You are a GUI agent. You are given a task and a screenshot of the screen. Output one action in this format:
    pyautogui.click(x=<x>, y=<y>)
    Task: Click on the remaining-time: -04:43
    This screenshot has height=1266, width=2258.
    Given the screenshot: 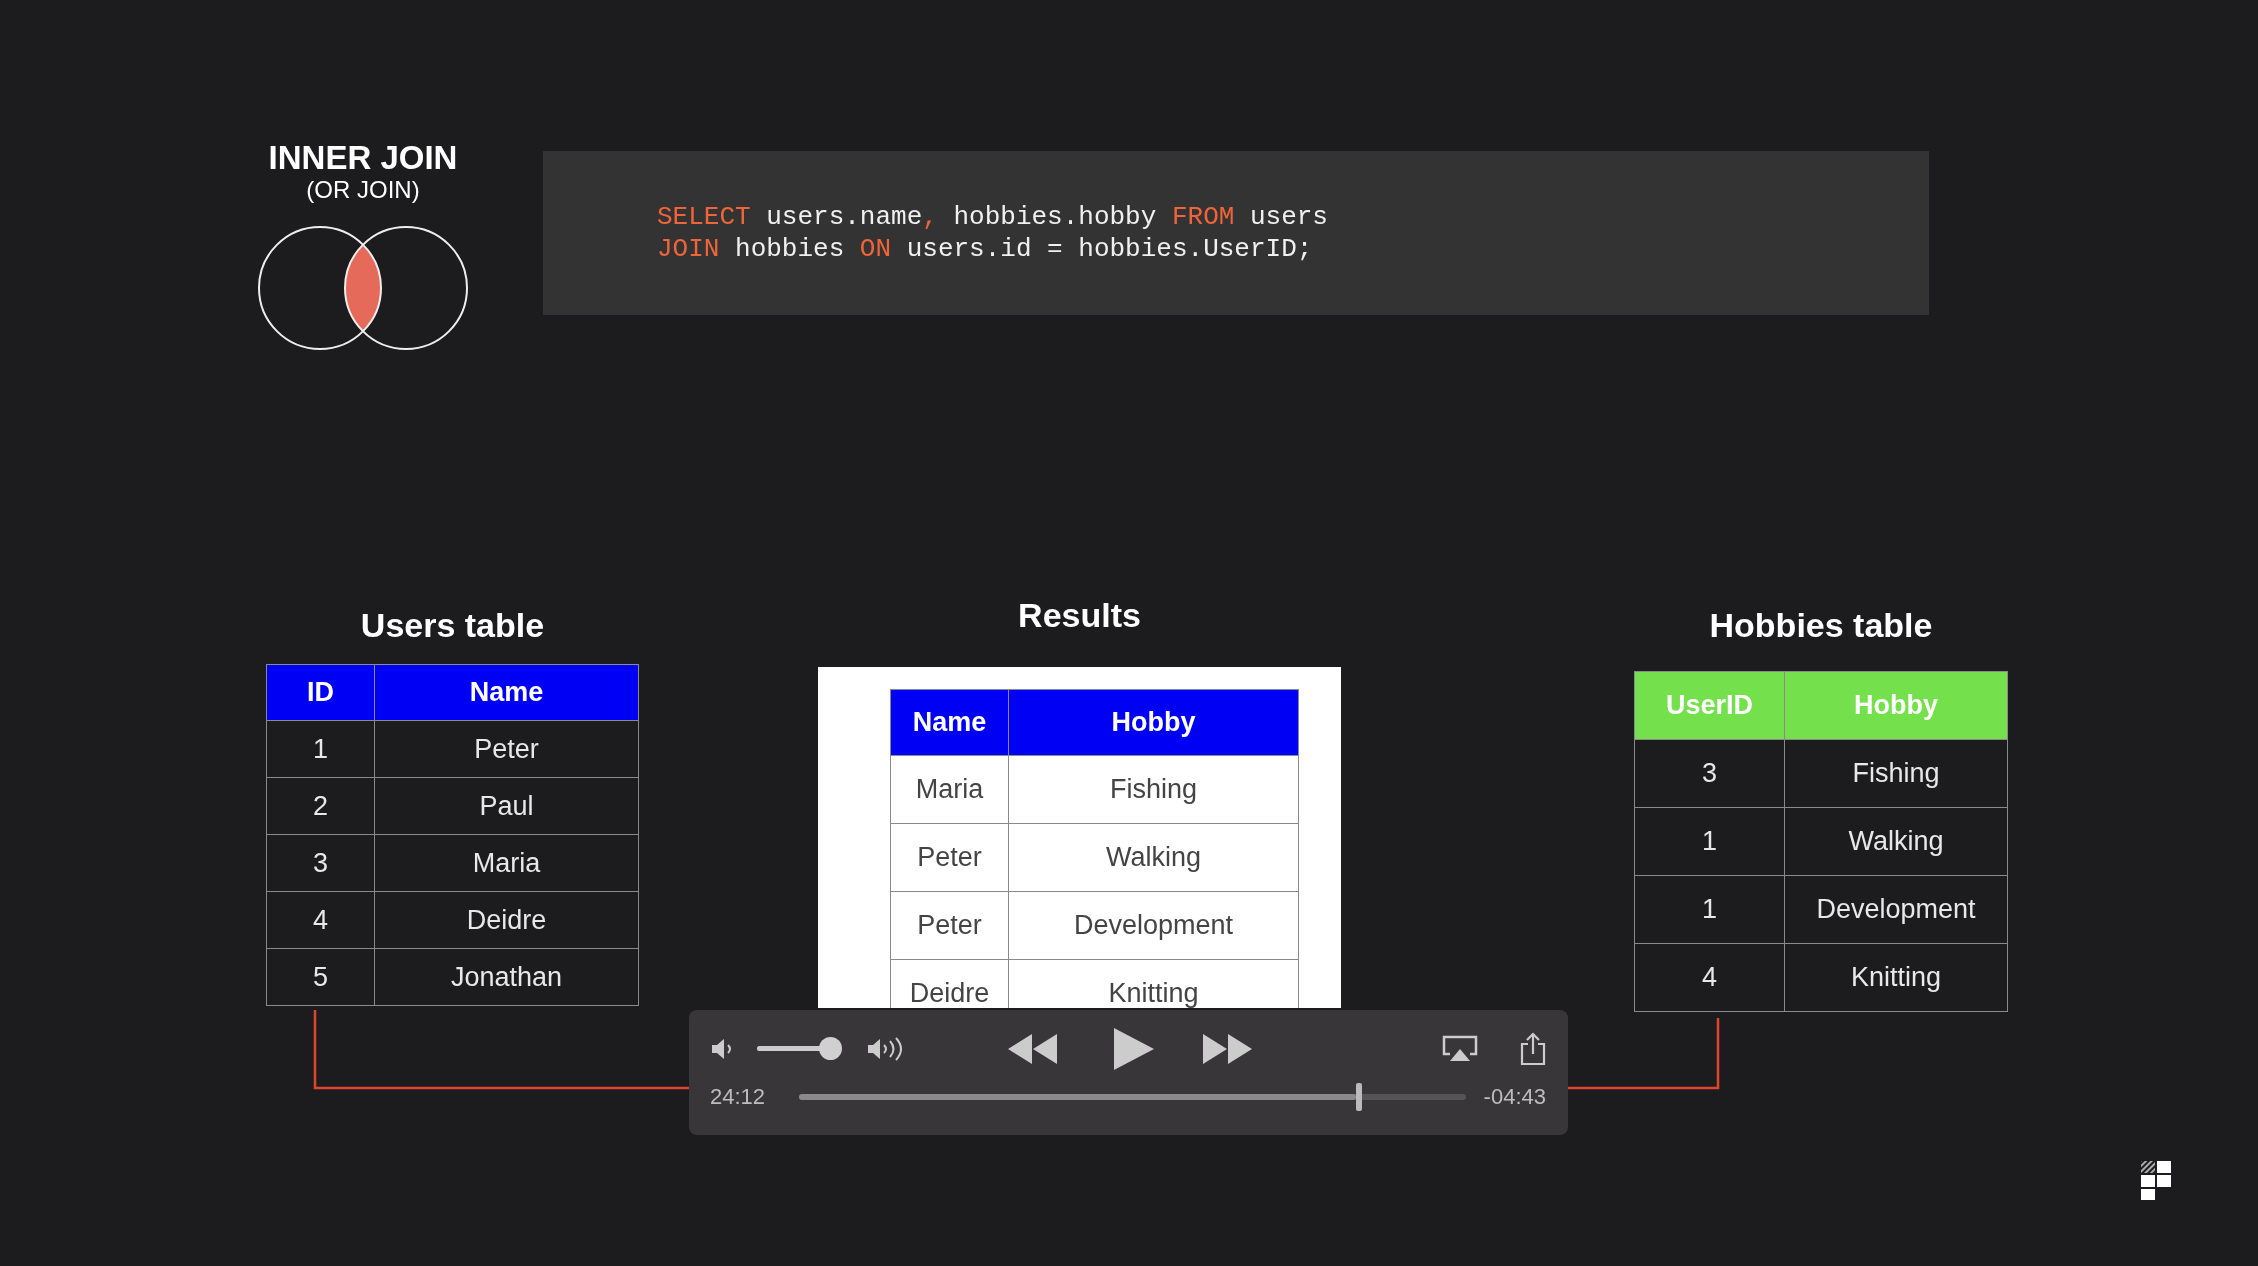 What is the action you would take?
    pyautogui.click(x=1514, y=1097)
    